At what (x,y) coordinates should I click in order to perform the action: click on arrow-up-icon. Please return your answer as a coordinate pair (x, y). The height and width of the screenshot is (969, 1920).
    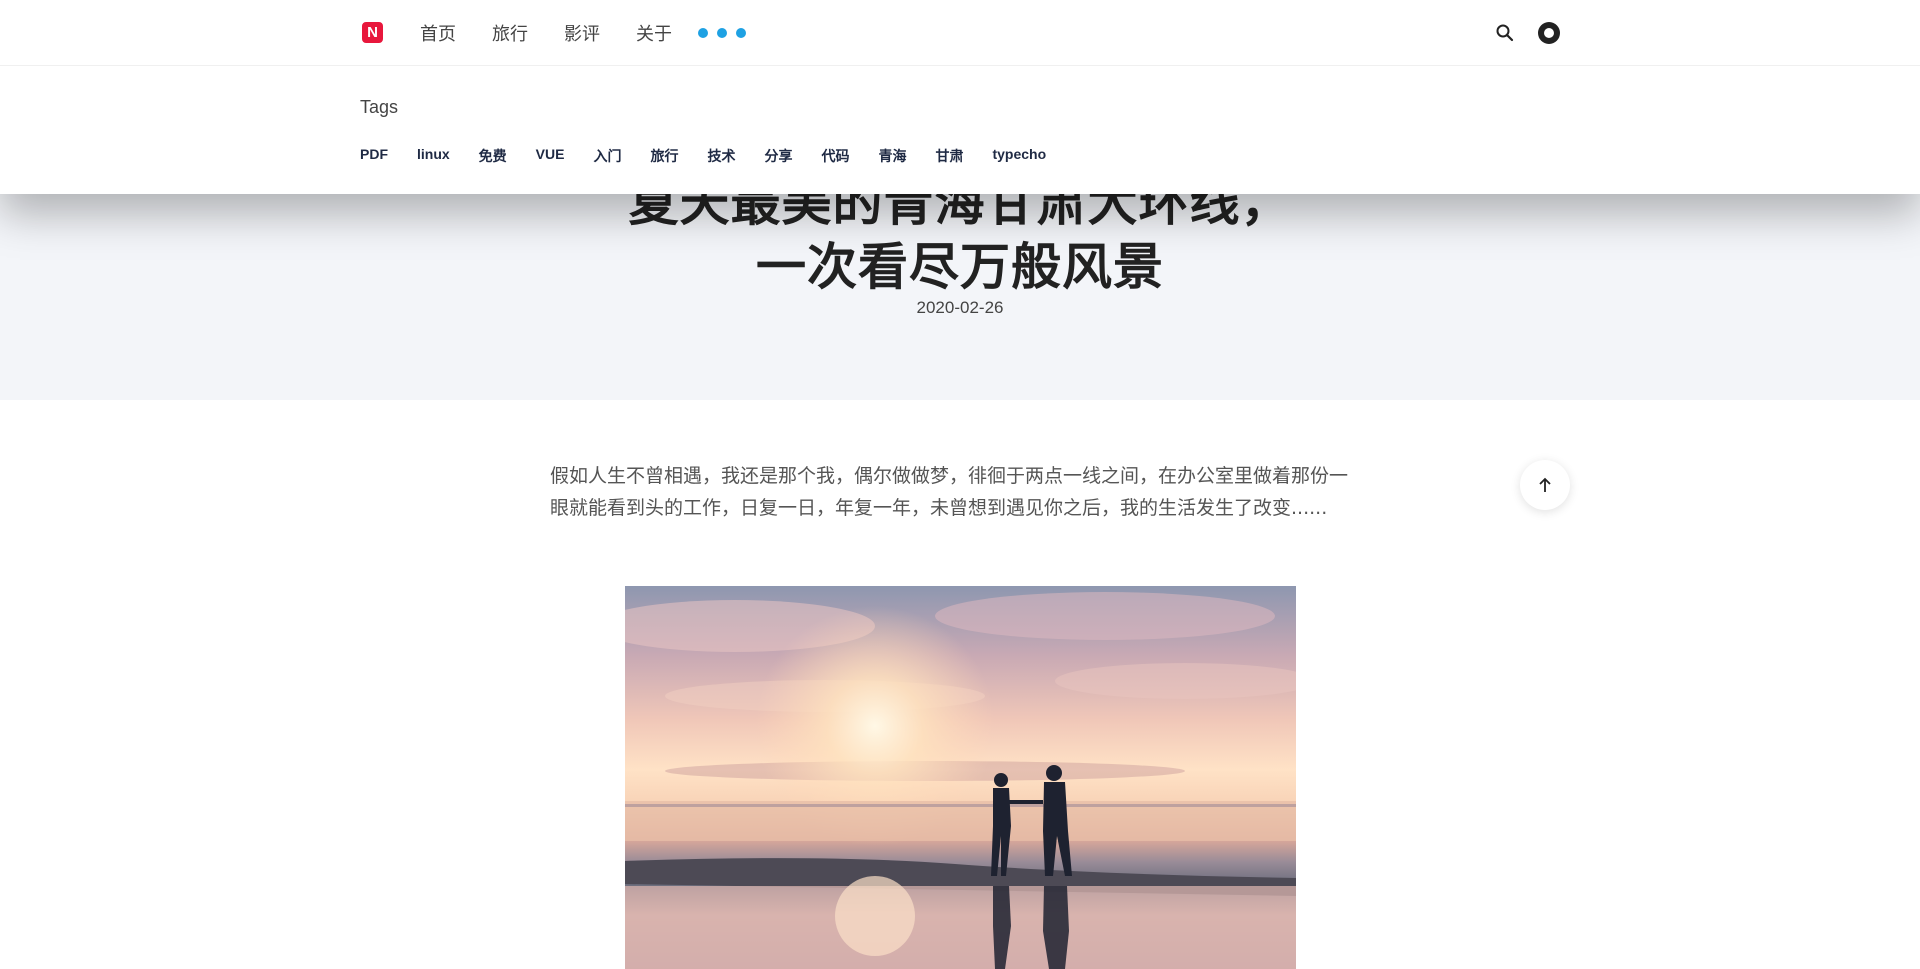
    Looking at the image, I should click on (1545, 484).